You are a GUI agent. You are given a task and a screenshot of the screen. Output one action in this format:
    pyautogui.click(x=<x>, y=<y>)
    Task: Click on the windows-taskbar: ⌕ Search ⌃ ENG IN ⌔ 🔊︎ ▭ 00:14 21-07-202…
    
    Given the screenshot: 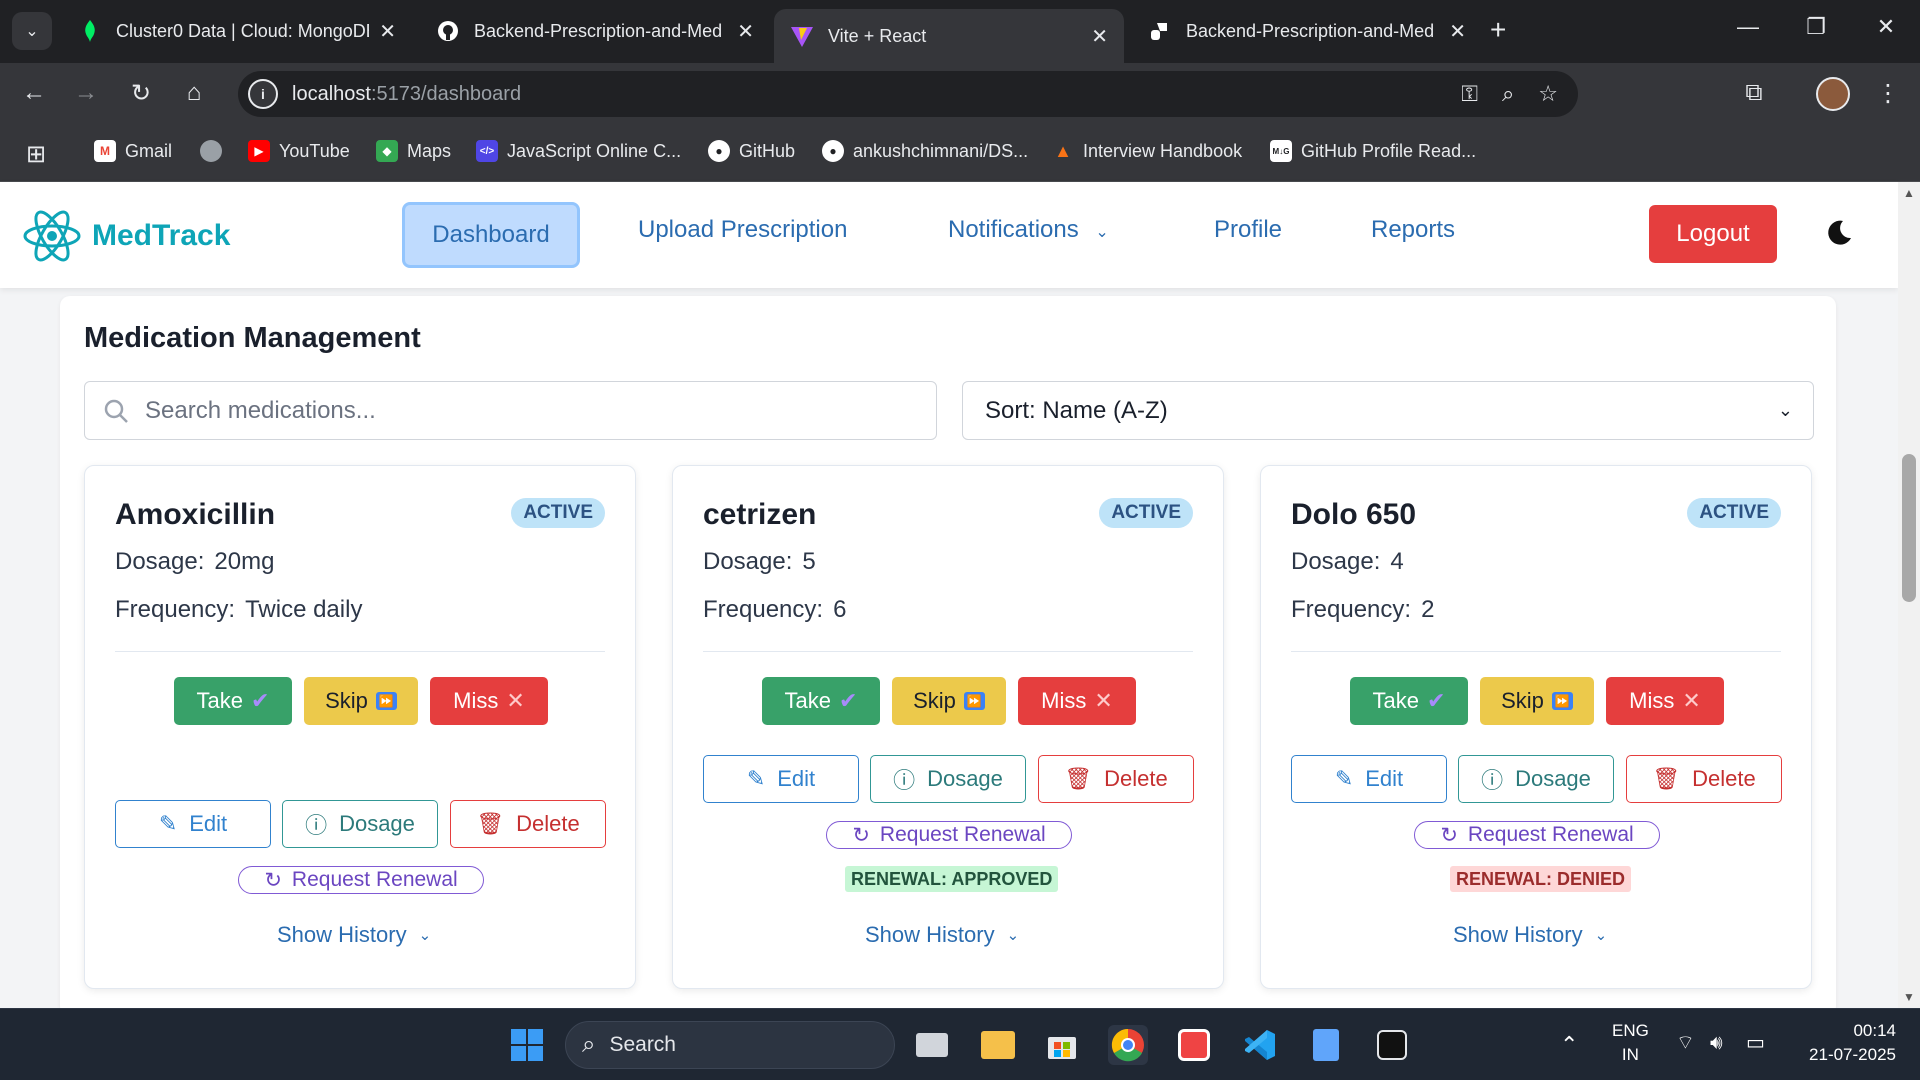 What is the action you would take?
    pyautogui.click(x=960, y=1044)
    